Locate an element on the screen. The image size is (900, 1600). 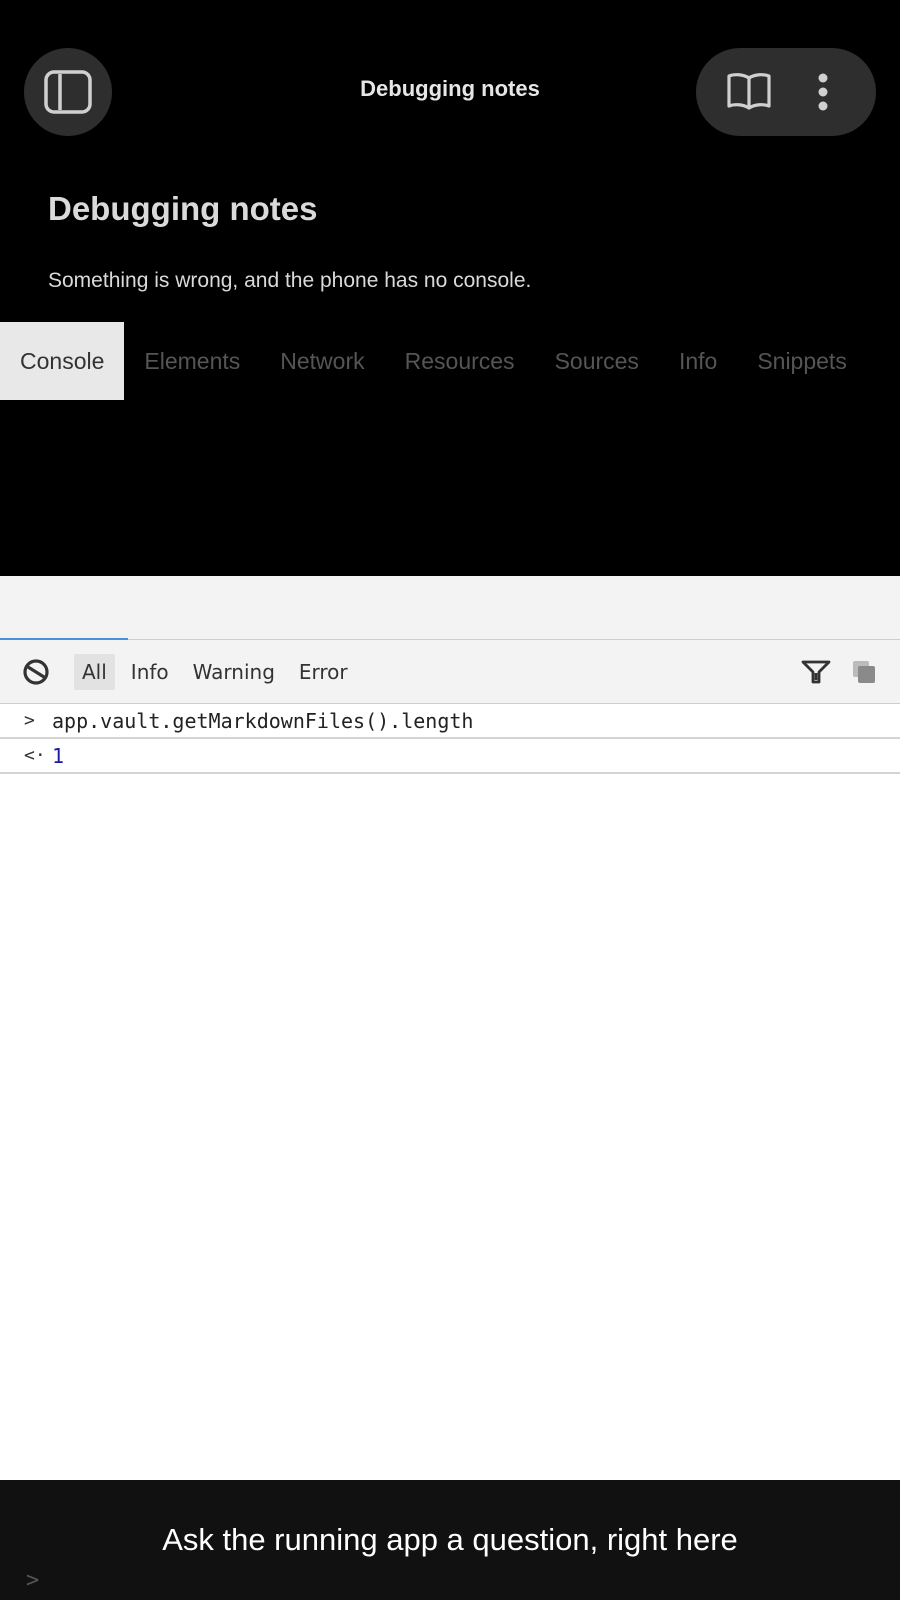
console-toolbar: All Info Warning Error is located at coordinates (450, 672).